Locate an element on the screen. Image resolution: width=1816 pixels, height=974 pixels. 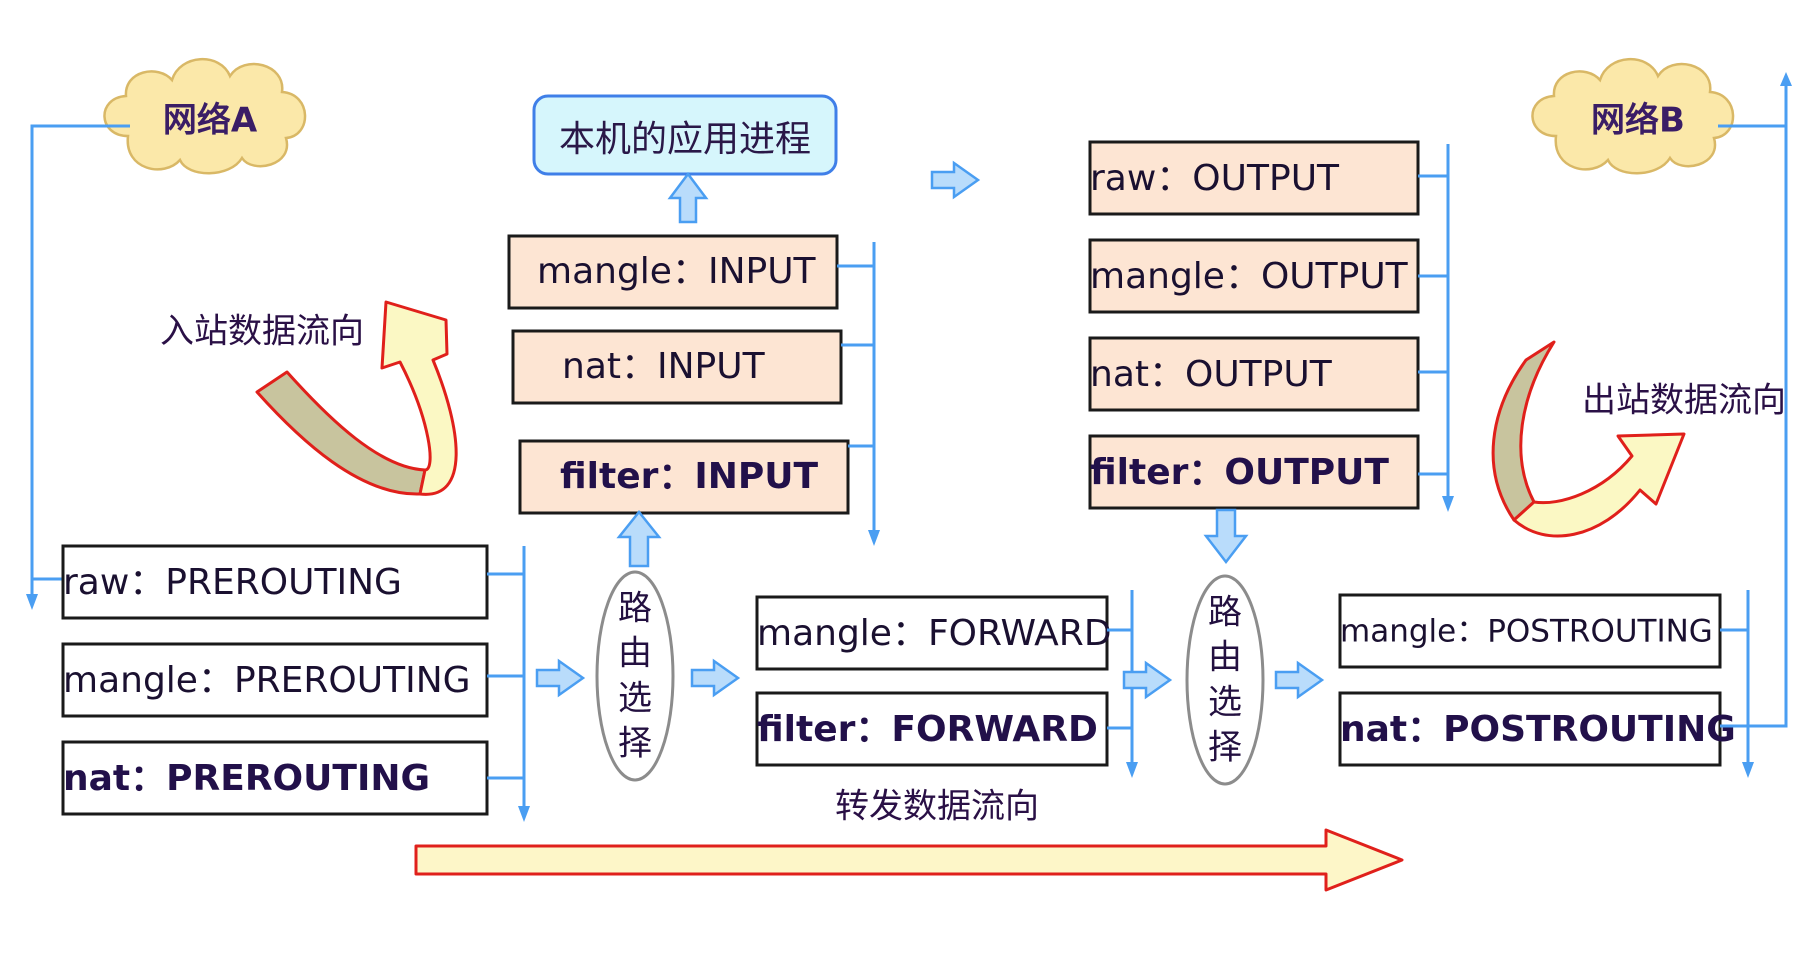
output-bus-line is located at coordinates (1436, 328).